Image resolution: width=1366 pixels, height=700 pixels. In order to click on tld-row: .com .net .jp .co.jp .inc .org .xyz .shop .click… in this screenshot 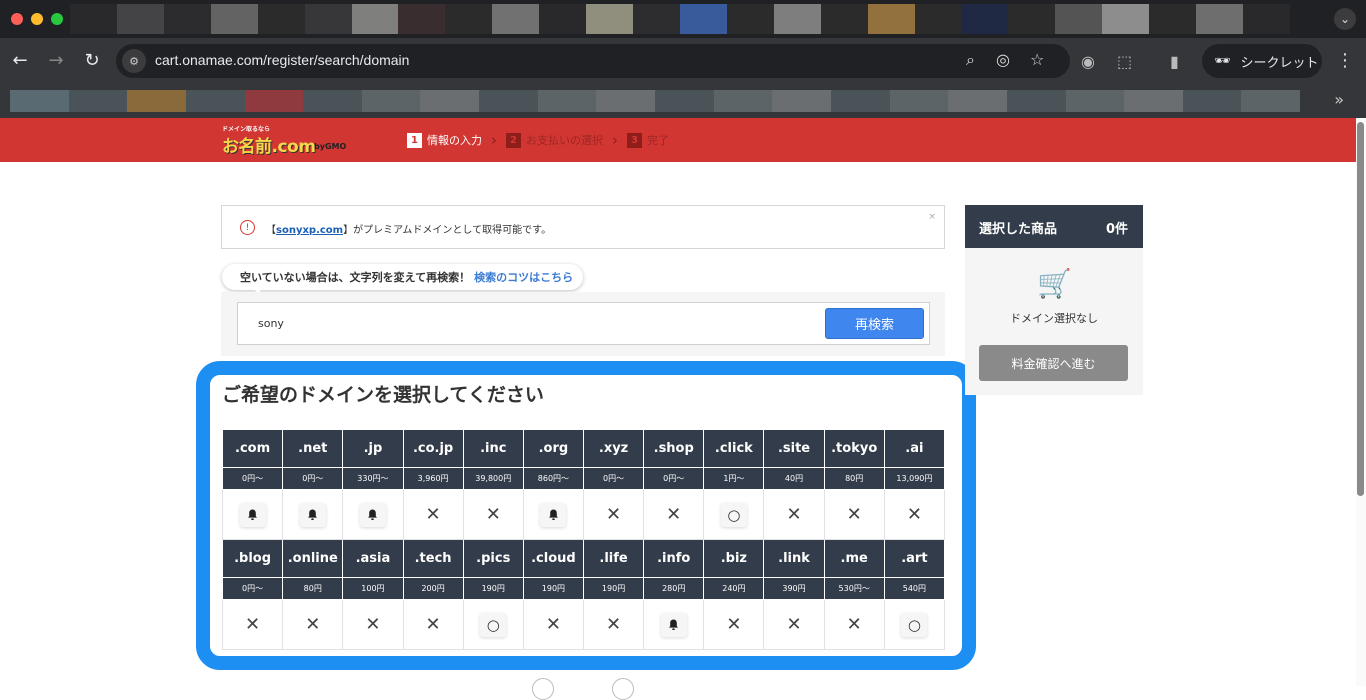, I will do `click(583, 448)`.